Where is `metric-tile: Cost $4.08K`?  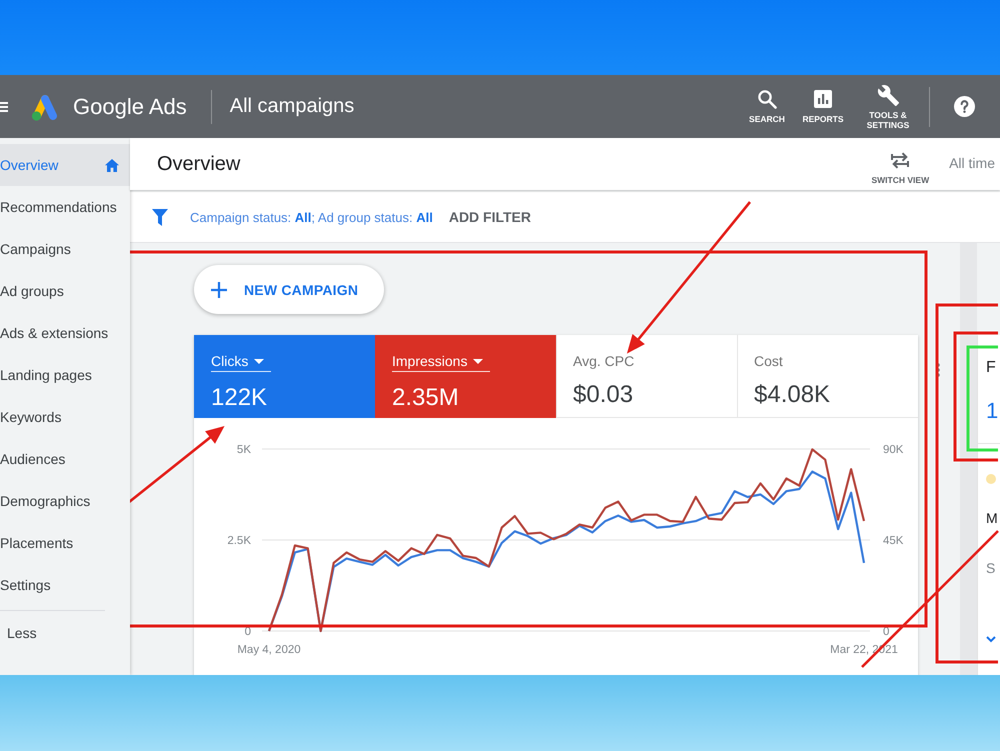 metric-tile: Cost $4.08K is located at coordinates (827, 376).